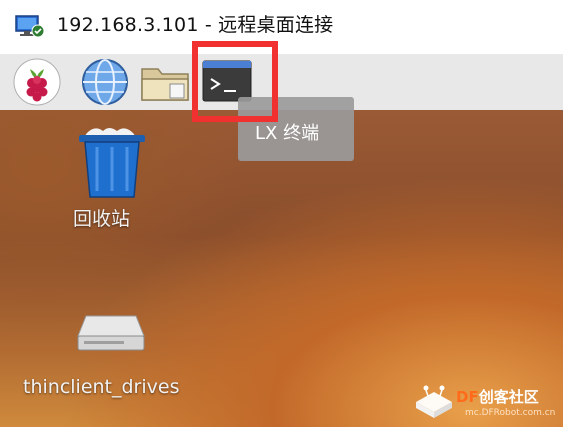 The height and width of the screenshot is (427, 563). Describe the element at coordinates (166, 82) in the screenshot. I see `file-manager-folder-icon` at that location.